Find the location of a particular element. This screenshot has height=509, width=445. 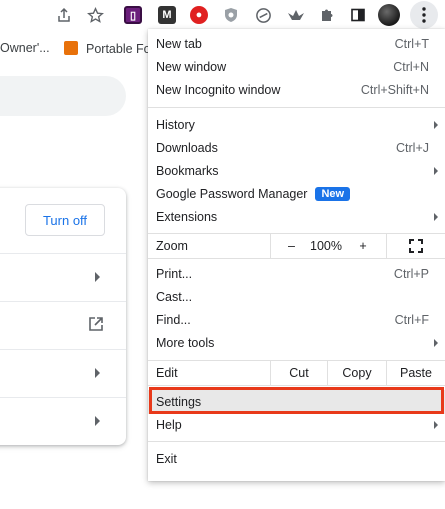

menu-item-label: History is located at coordinates (175, 125).